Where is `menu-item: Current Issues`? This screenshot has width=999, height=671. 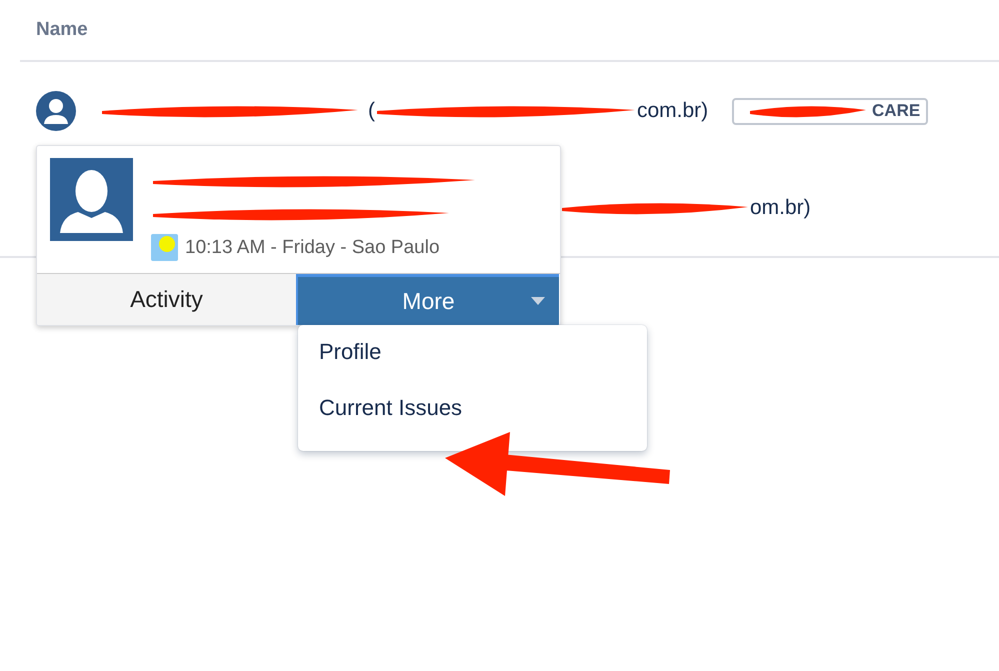 menu-item: Current Issues is located at coordinates (472, 417).